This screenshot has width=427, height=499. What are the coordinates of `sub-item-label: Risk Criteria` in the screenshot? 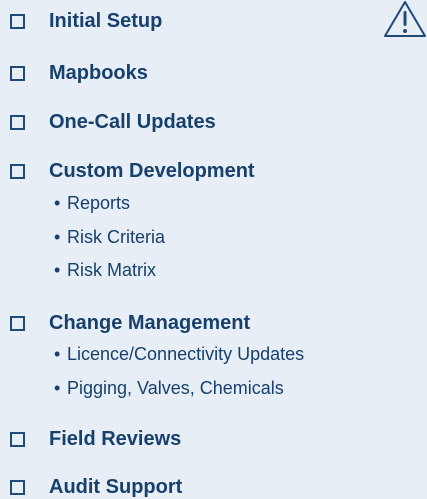 It's located at (116, 237).